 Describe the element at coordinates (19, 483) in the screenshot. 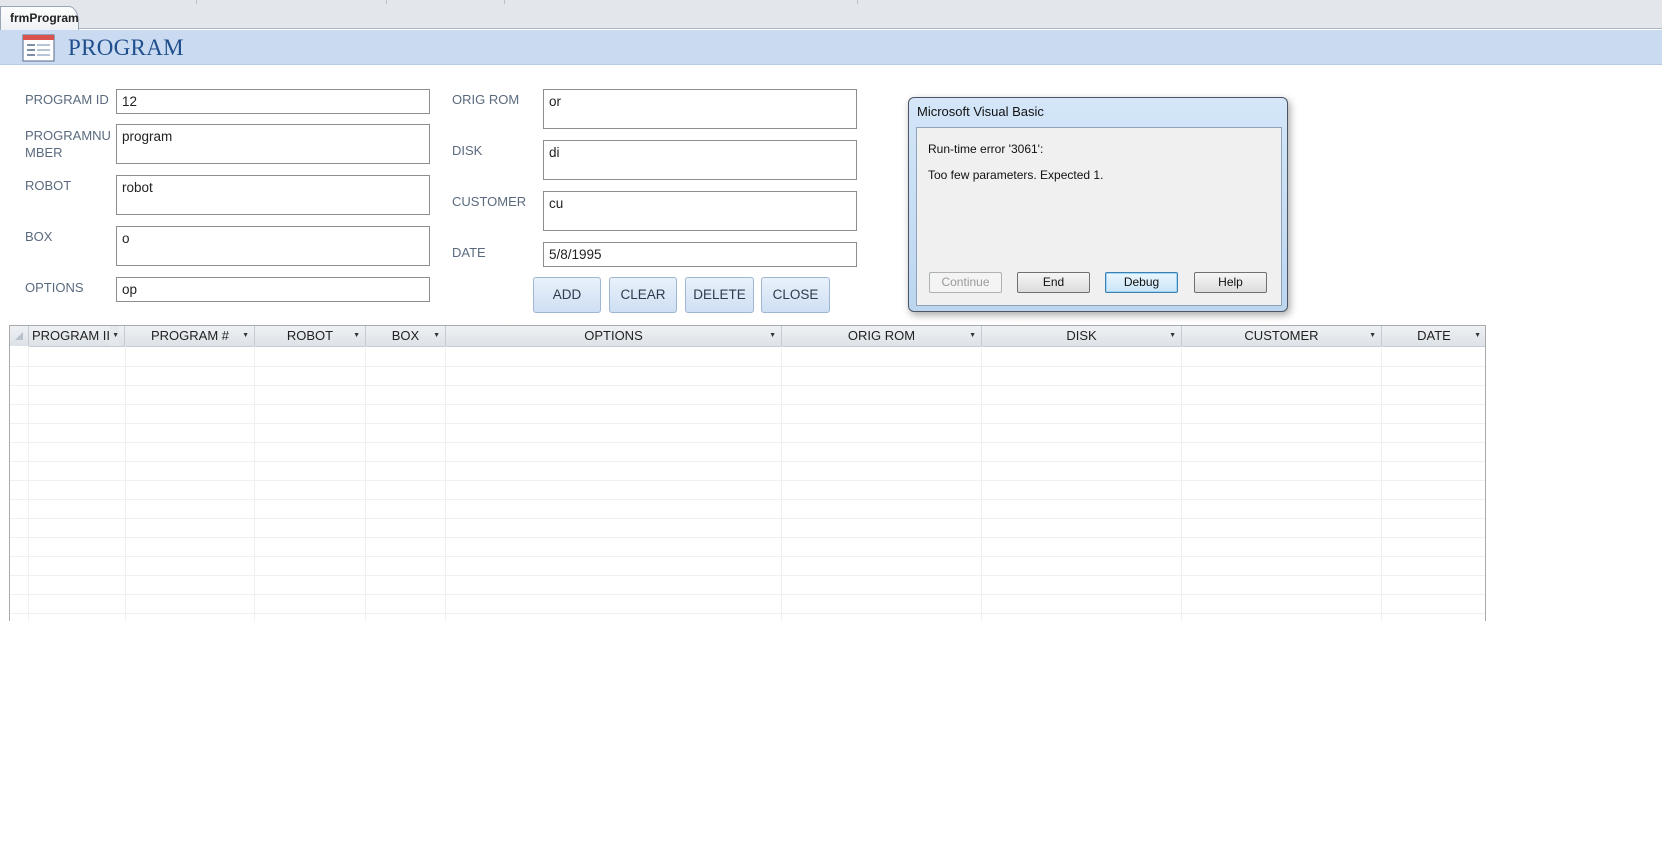

I see `record-selector-column` at that location.